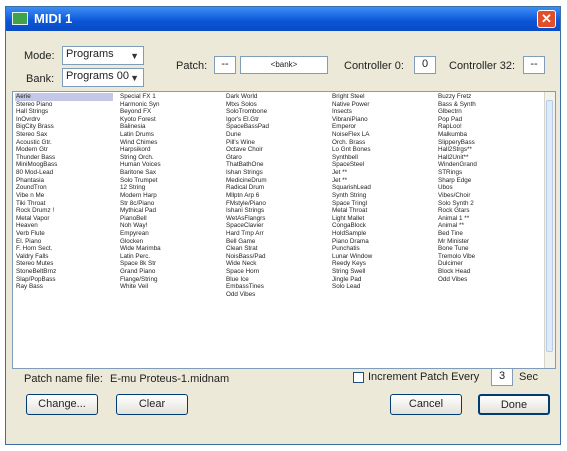 The image size is (567, 451). Describe the element at coordinates (64, 105) in the screenshot. I see `patch-list-item: Stereo Piano` at that location.